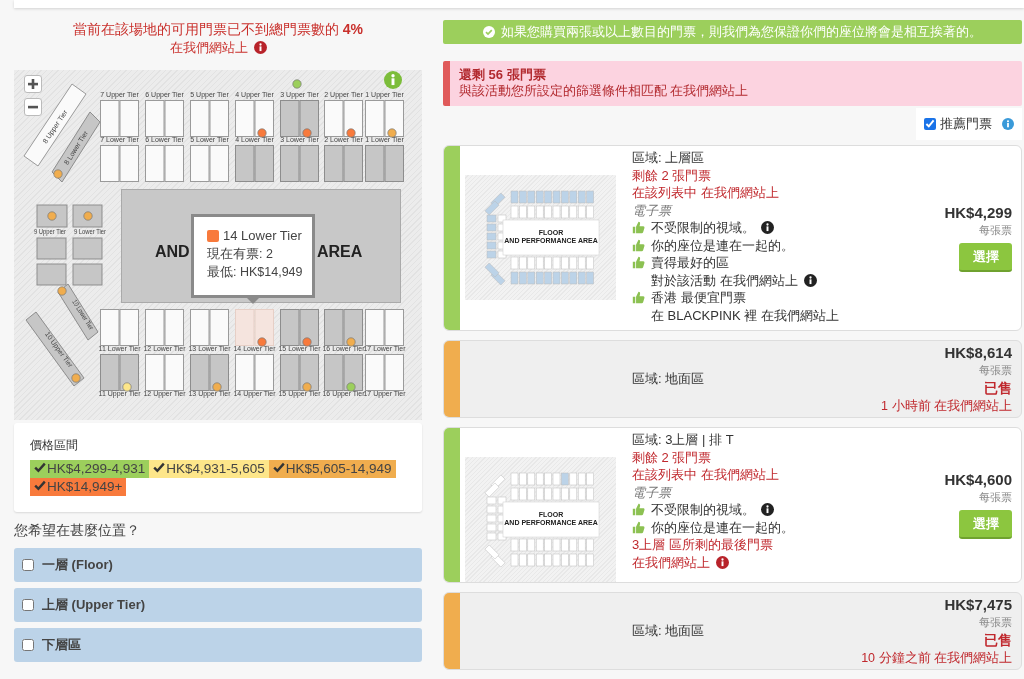 Image resolution: width=1024 pixels, height=679 pixels. Describe the element at coordinates (724, 280) in the screenshot. I see `feature-text: 對於該活動 在我們網站上` at that location.